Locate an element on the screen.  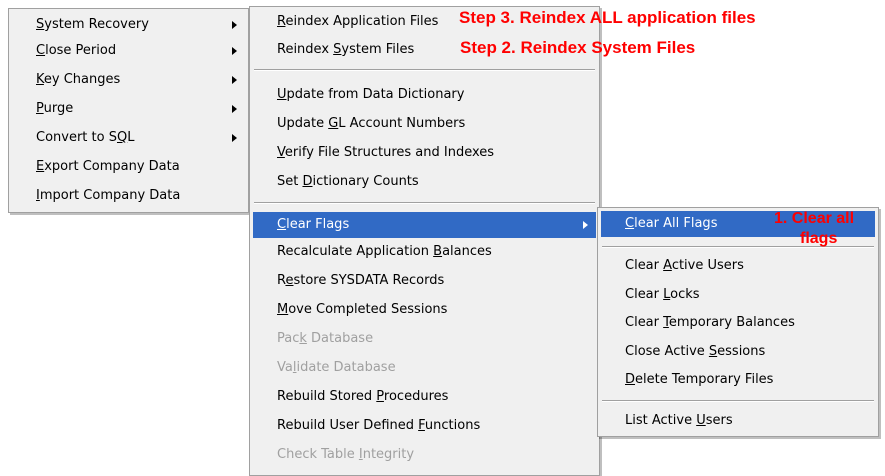
menu-item-validate-database: Validate Database is located at coordinates (336, 367).